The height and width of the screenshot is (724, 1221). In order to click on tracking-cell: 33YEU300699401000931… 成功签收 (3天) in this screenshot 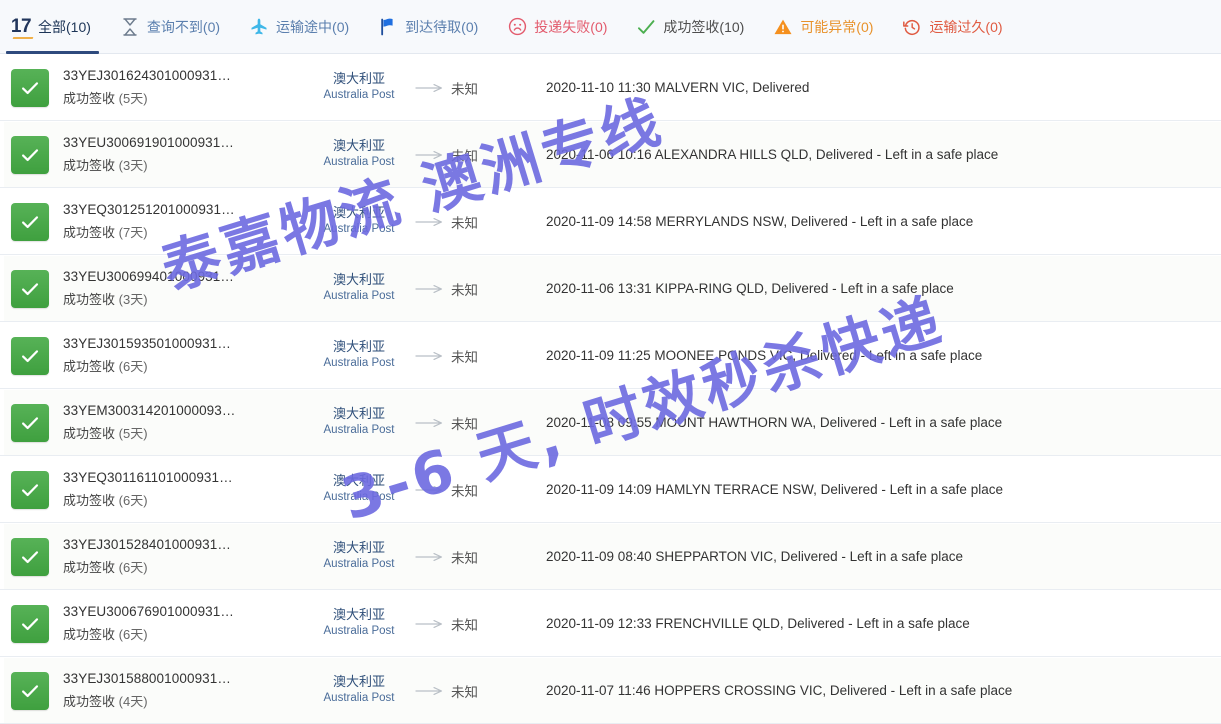, I will do `click(177, 288)`.